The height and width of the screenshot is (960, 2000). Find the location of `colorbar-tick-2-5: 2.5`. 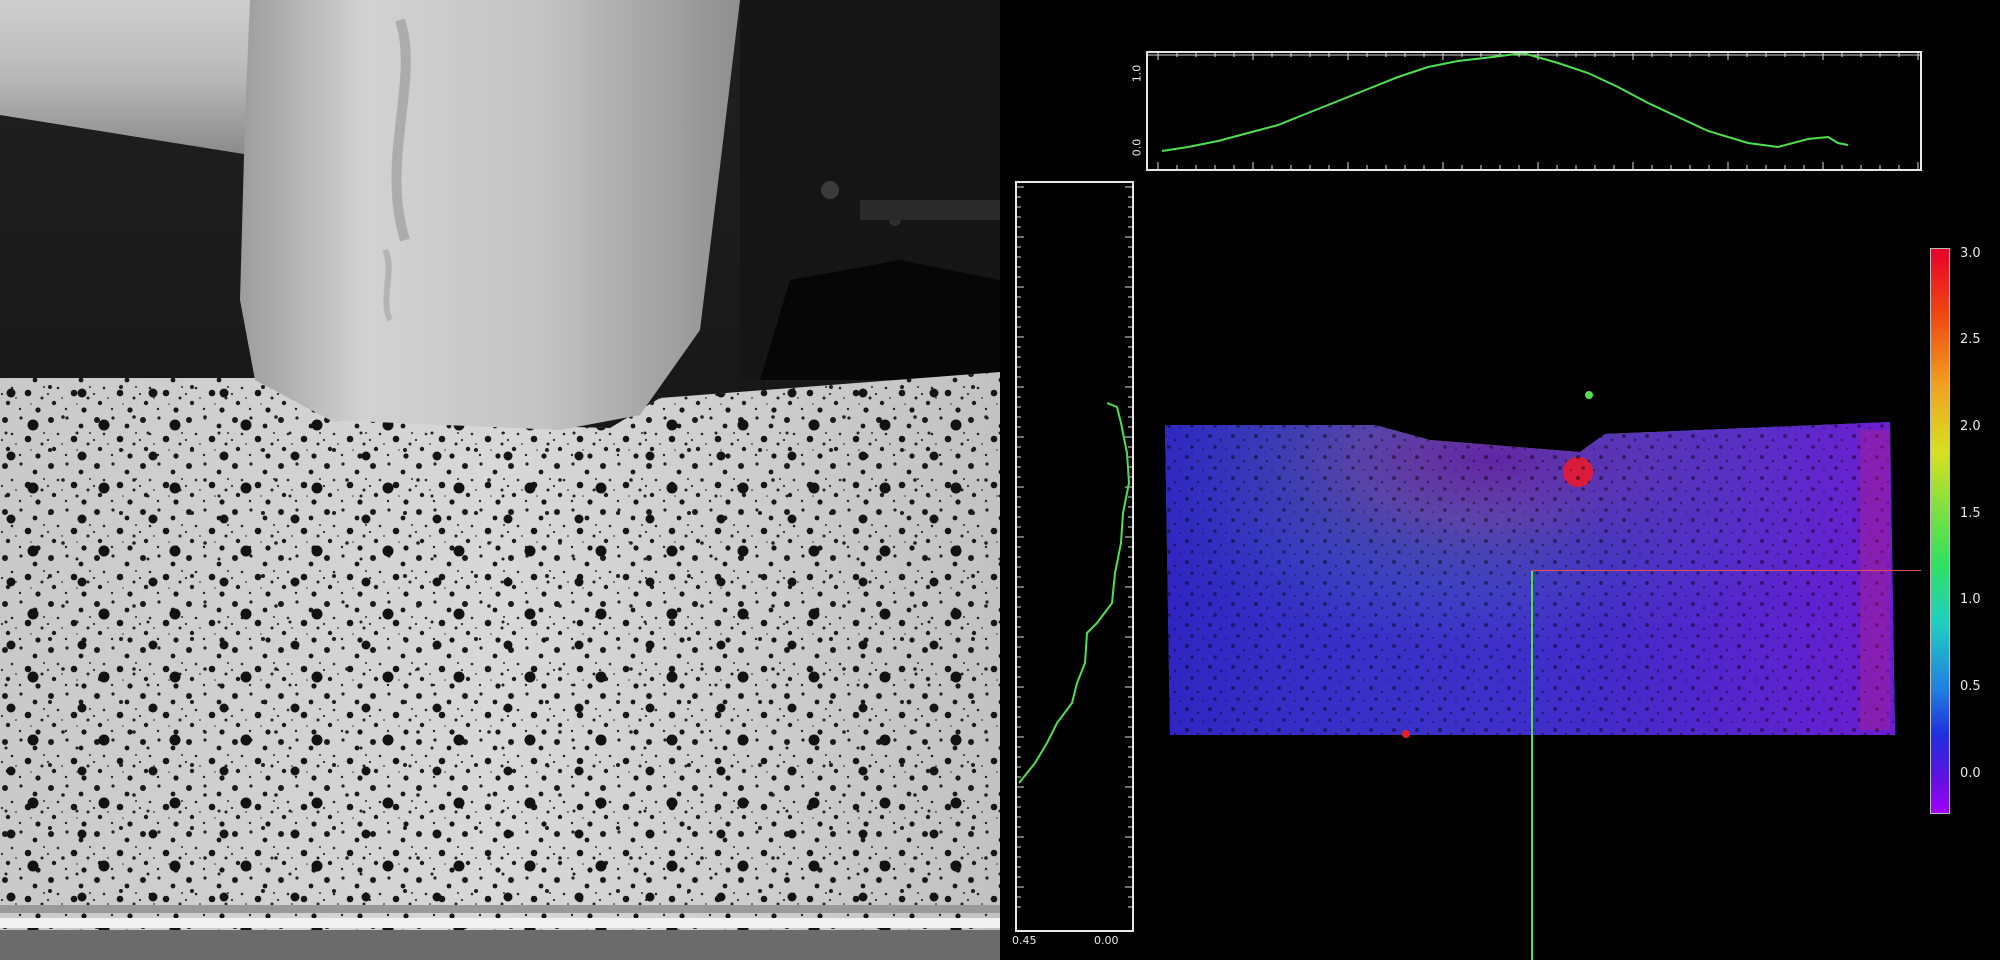

colorbar-tick-2-5: 2.5 is located at coordinates (1970, 339).